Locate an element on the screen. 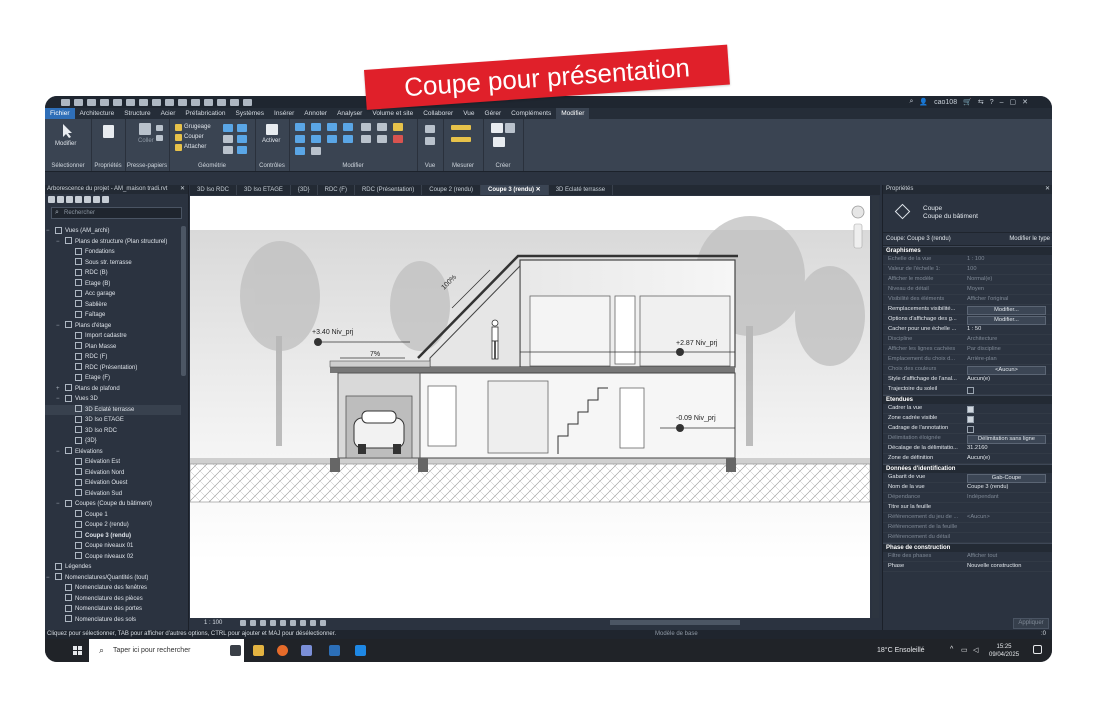  tree-item: Etage (F) is located at coordinates (113, 378).